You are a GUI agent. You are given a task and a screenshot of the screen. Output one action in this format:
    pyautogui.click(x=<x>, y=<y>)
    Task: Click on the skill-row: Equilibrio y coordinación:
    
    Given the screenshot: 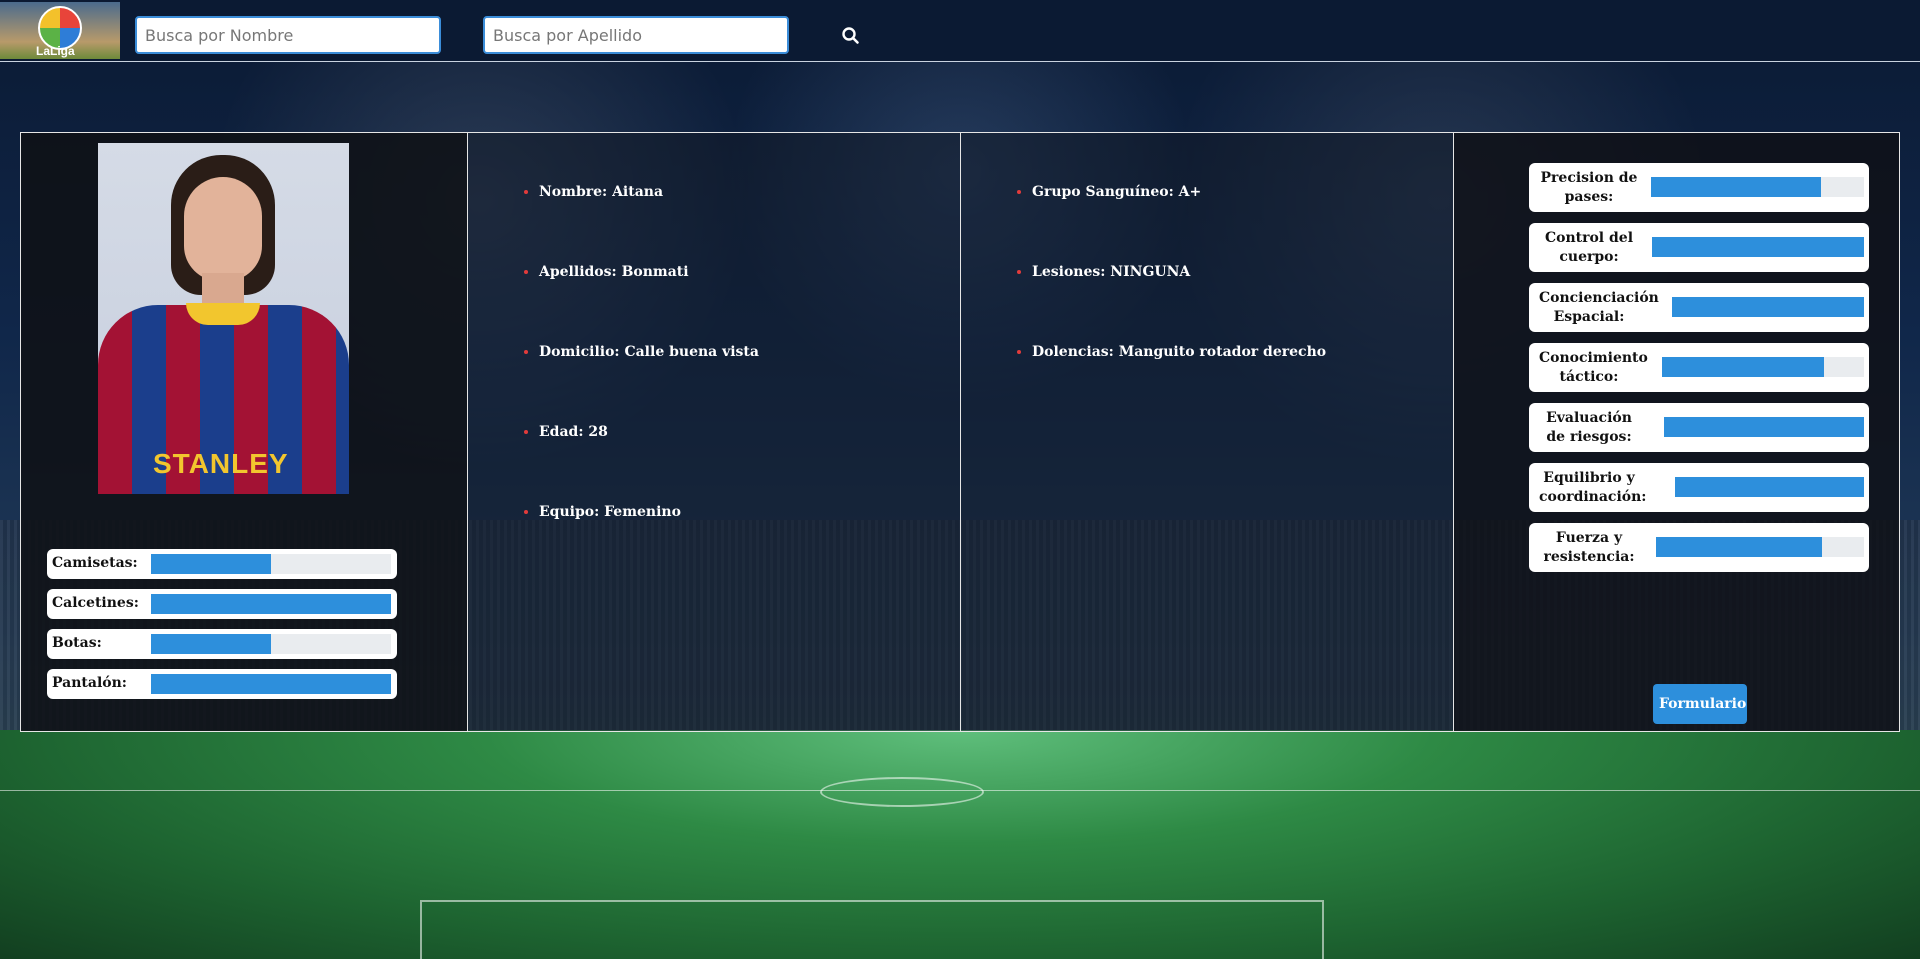 What is the action you would take?
    pyautogui.click(x=1699, y=487)
    